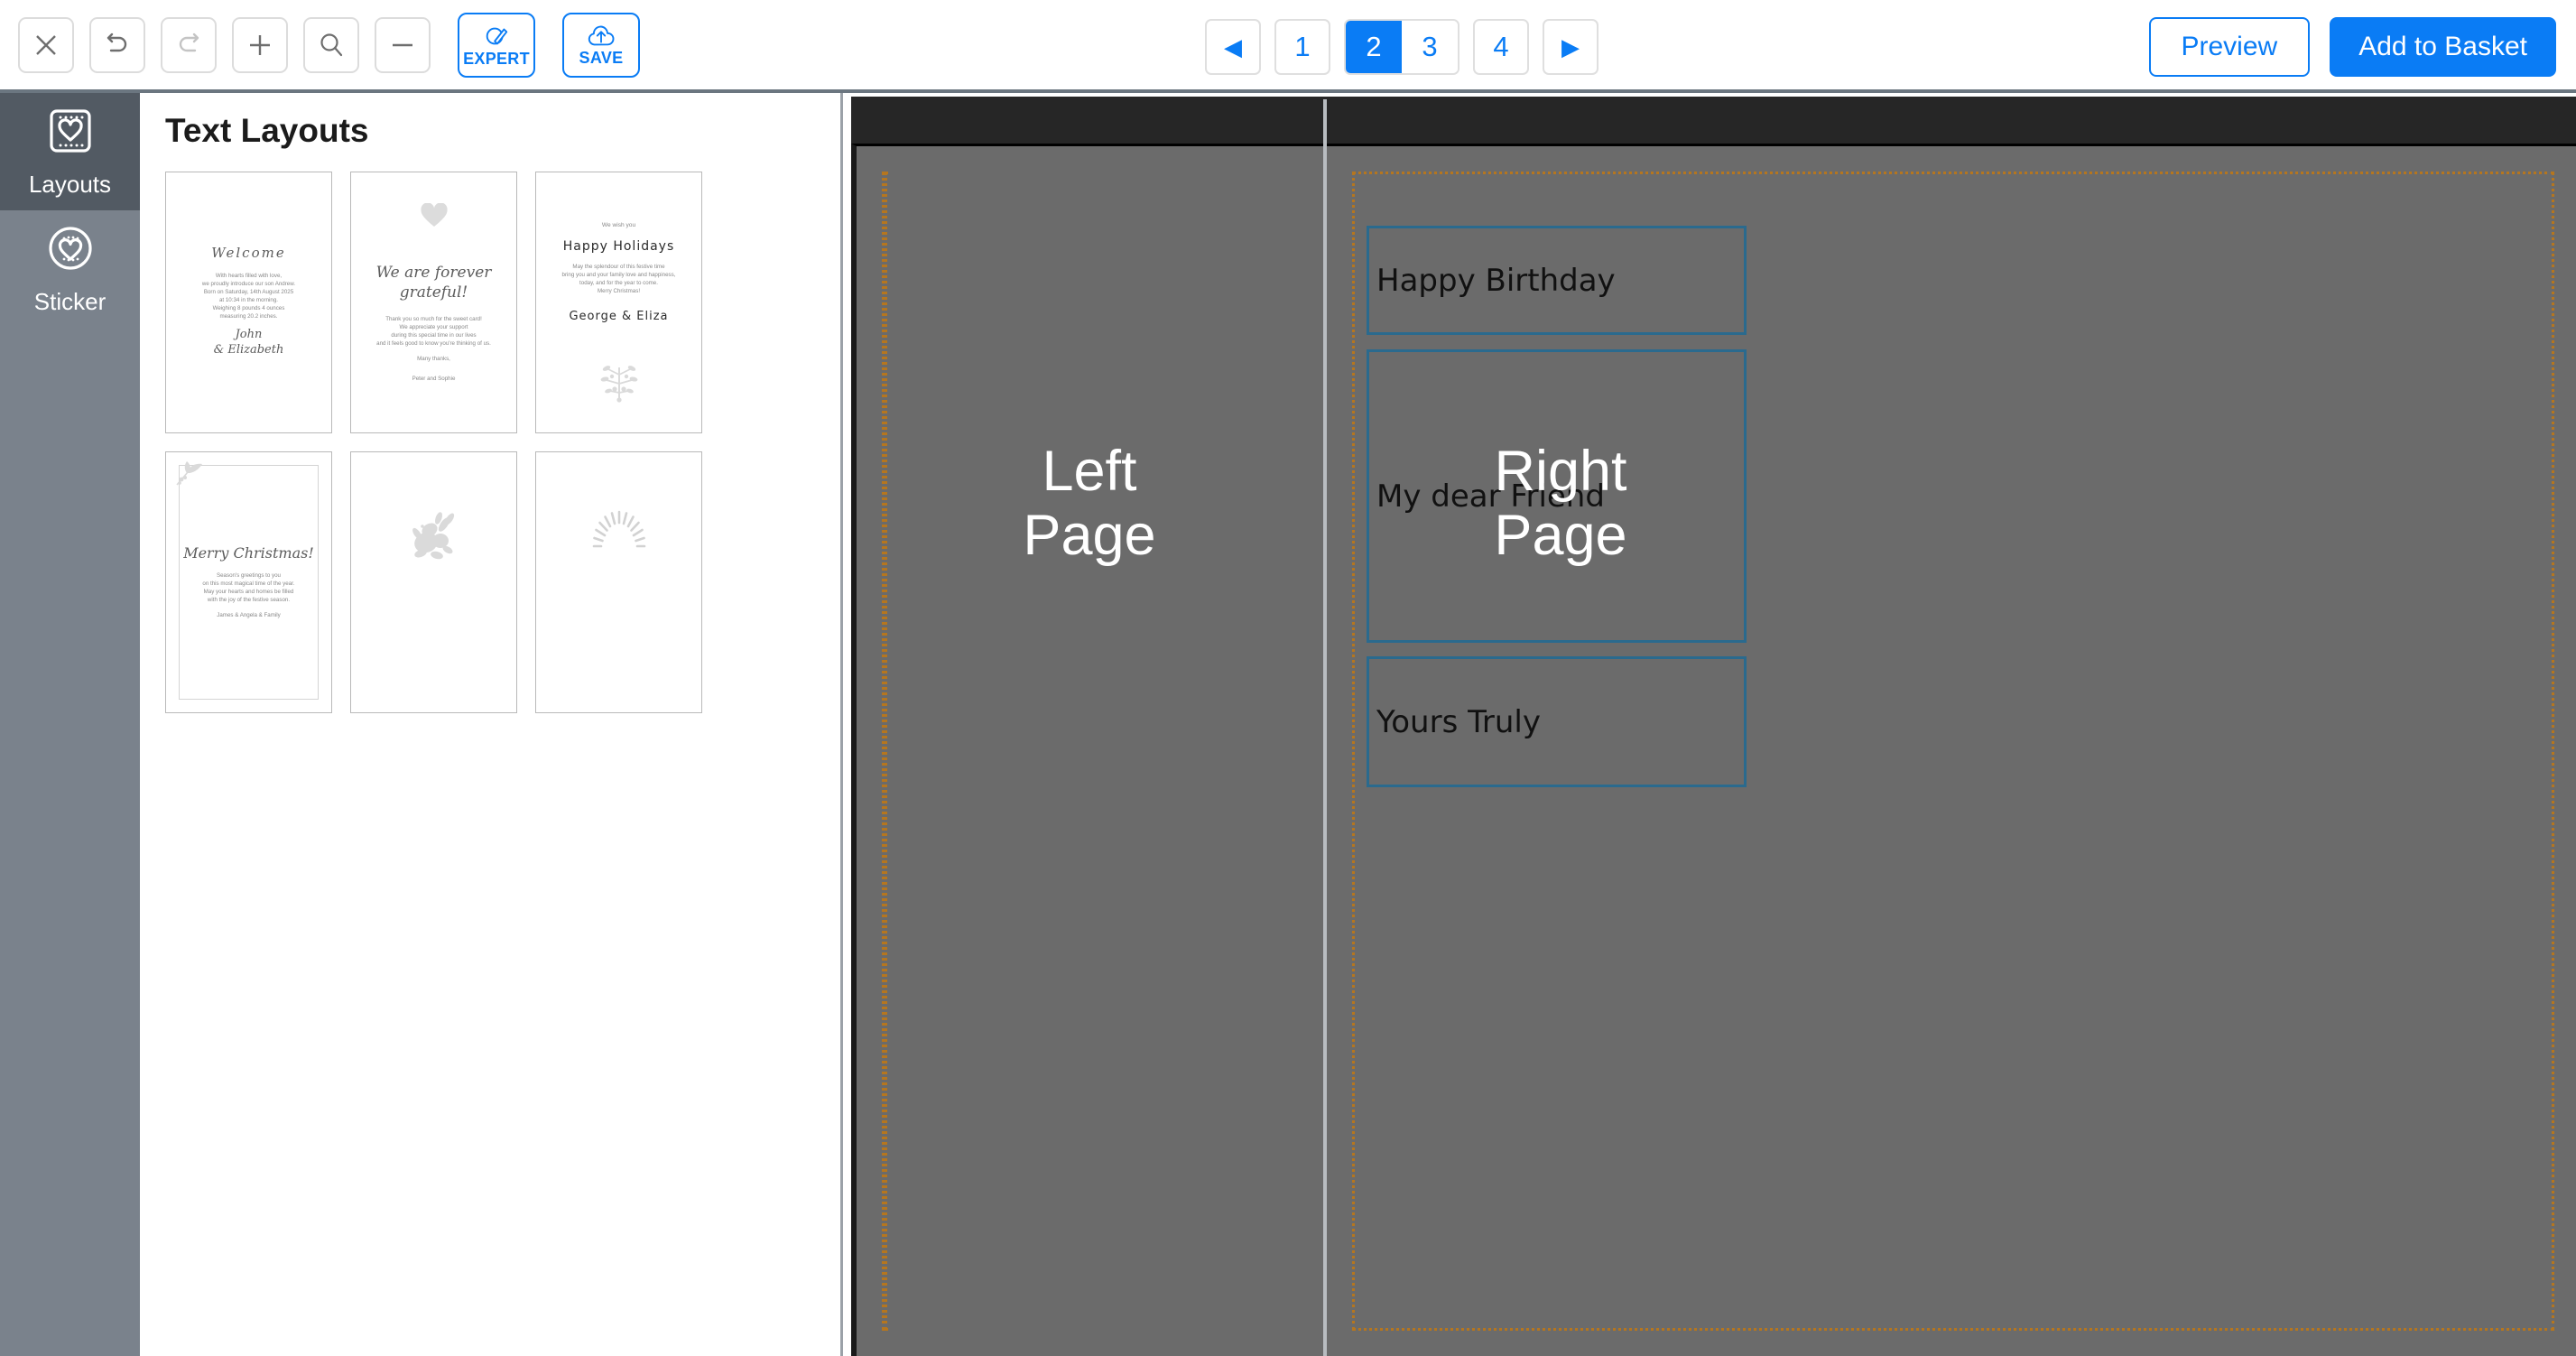  I want to click on undo-button, so click(117, 44).